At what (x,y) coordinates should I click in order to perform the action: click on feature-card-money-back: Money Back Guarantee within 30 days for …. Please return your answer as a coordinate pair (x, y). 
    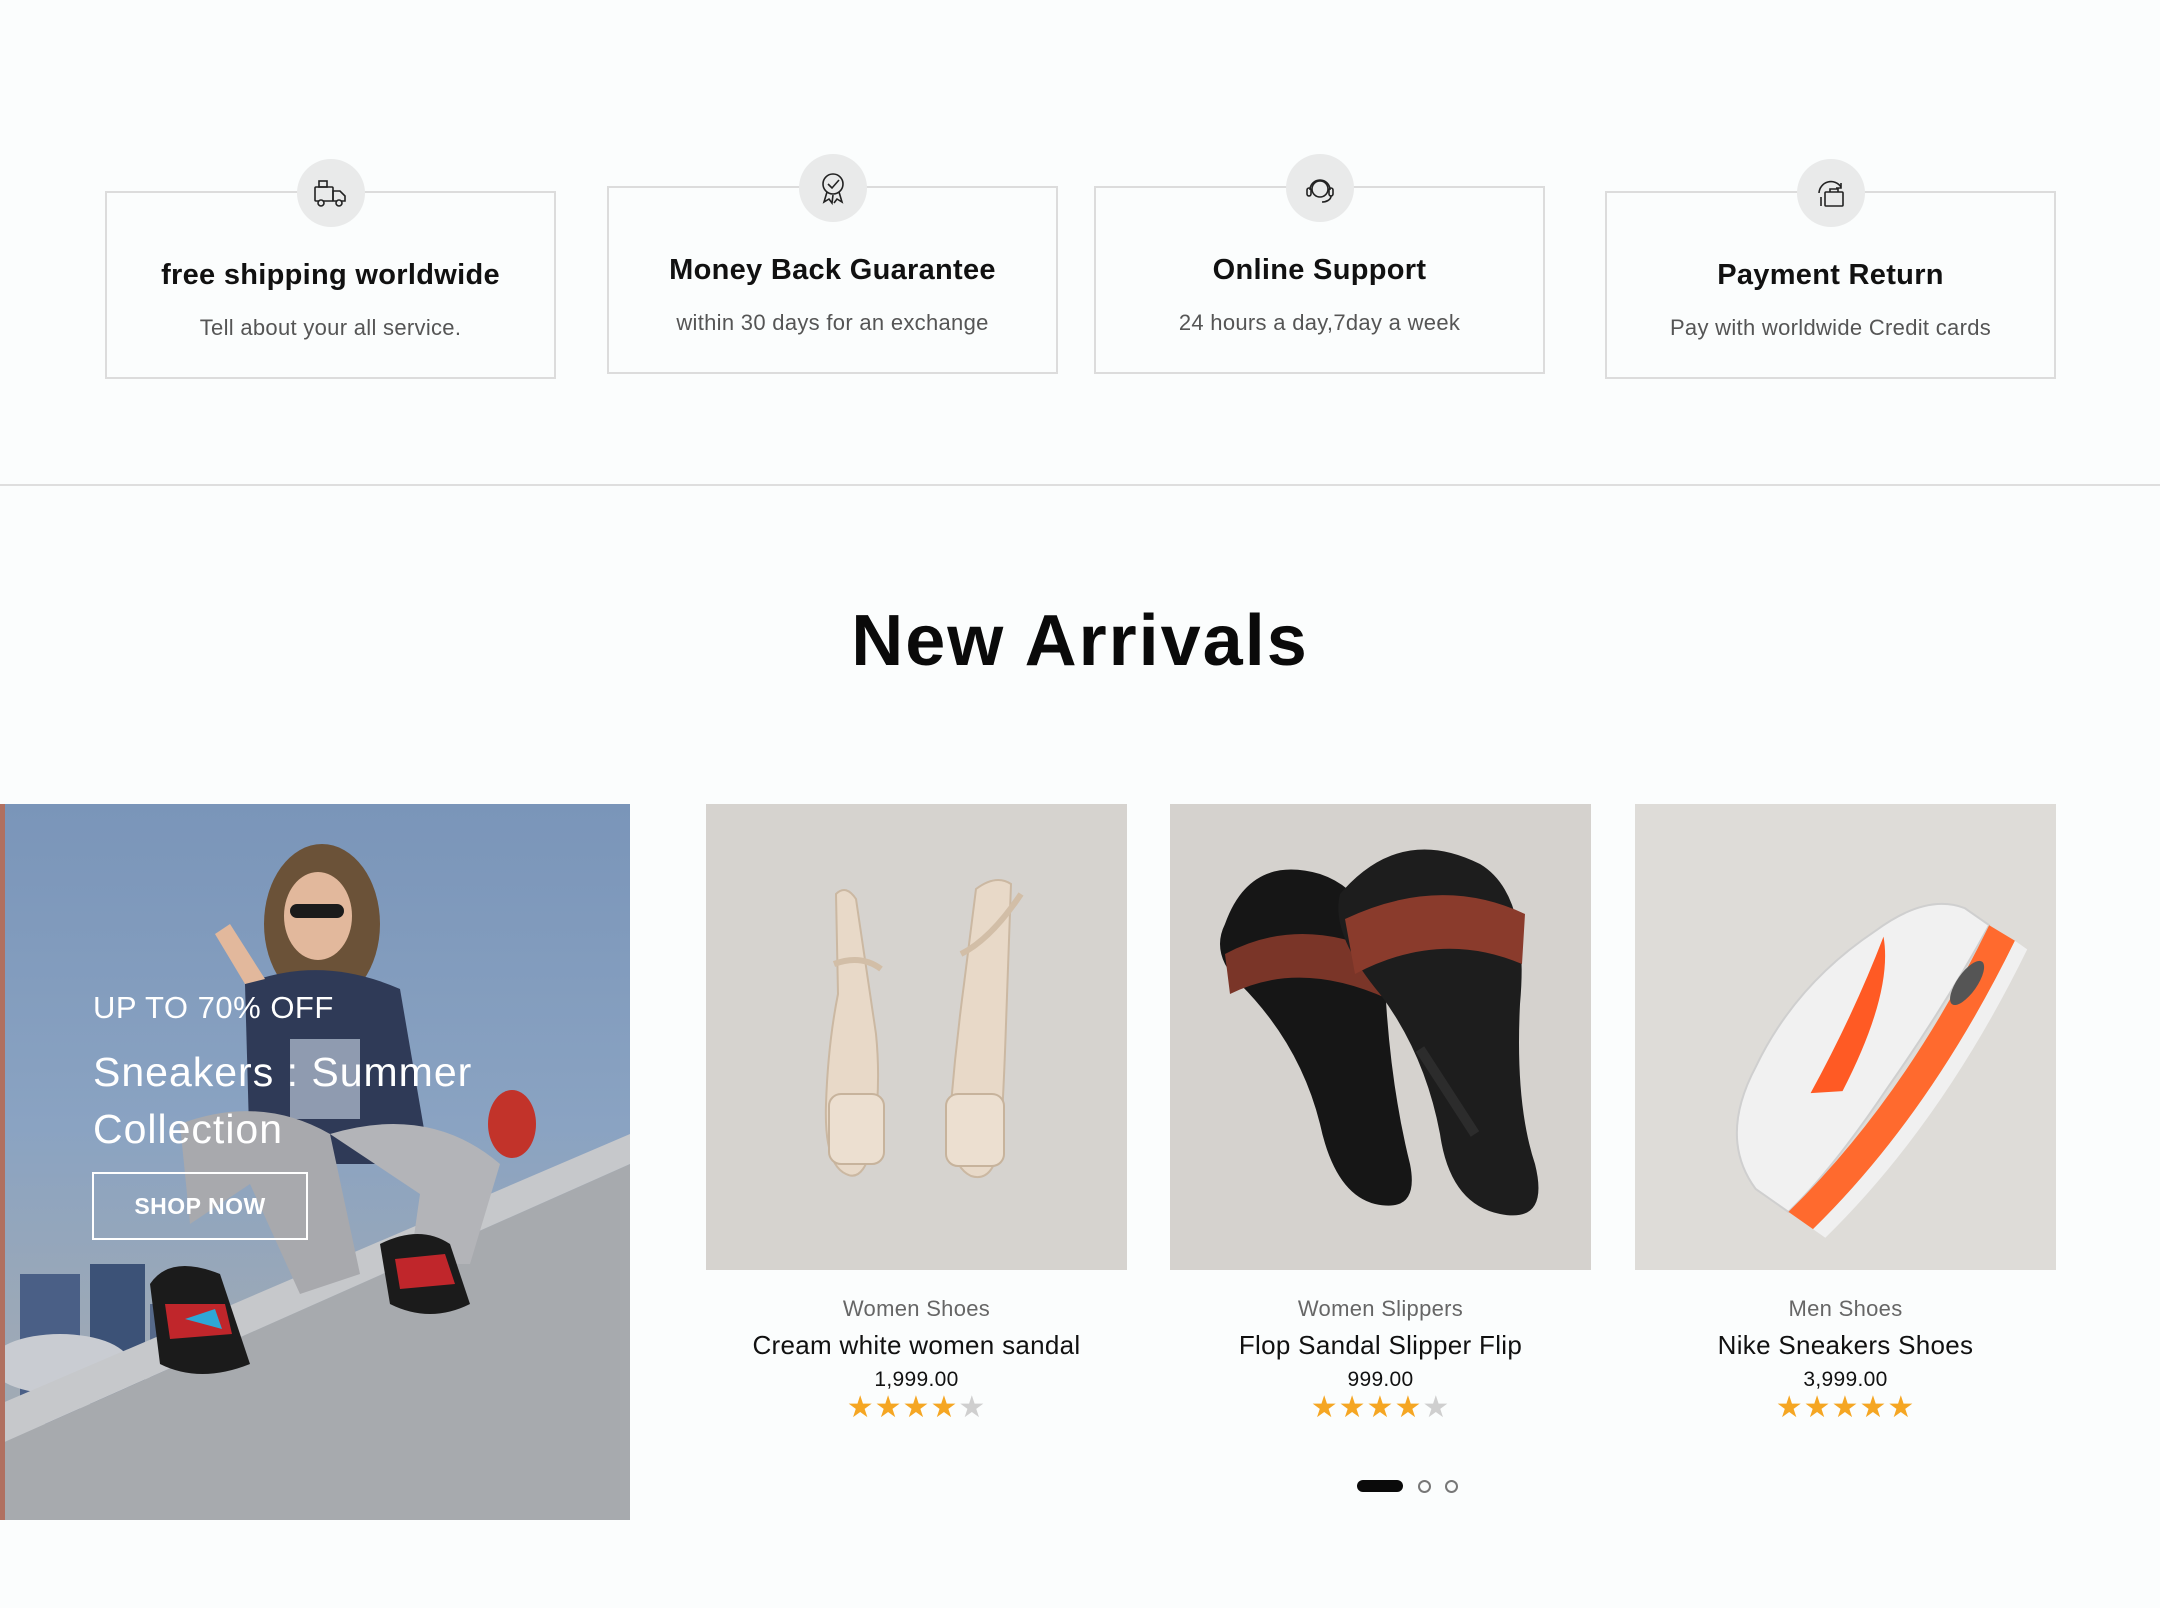
    Looking at the image, I should click on (832, 264).